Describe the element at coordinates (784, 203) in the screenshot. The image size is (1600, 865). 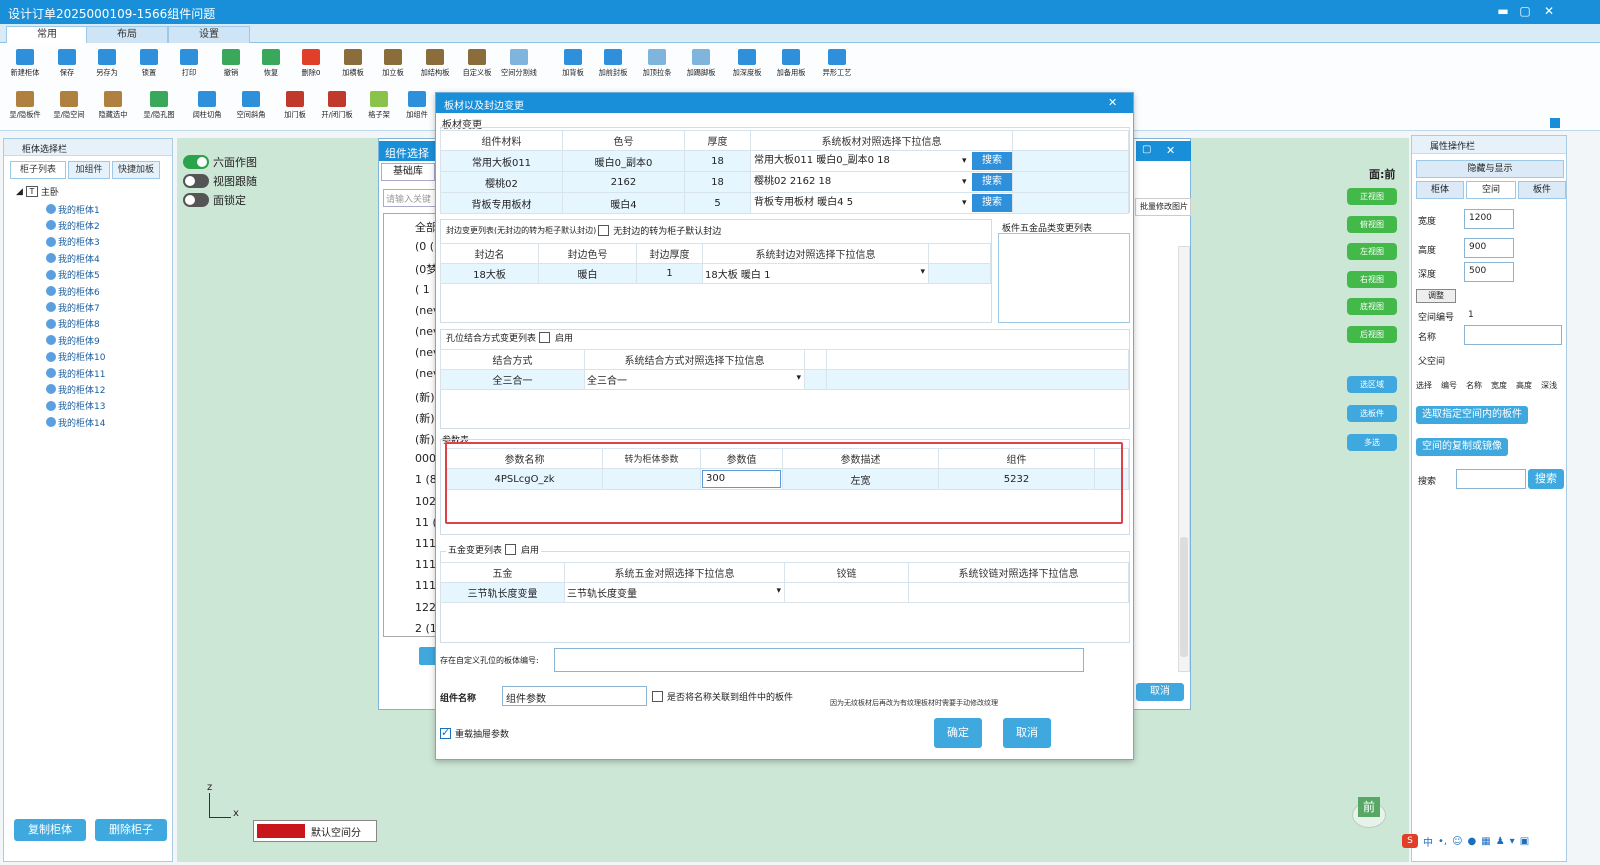
I see `table-row: 背板专用板材 暖白4 5 背板专用板材 暖白4 5 ▾ 搜索` at that location.